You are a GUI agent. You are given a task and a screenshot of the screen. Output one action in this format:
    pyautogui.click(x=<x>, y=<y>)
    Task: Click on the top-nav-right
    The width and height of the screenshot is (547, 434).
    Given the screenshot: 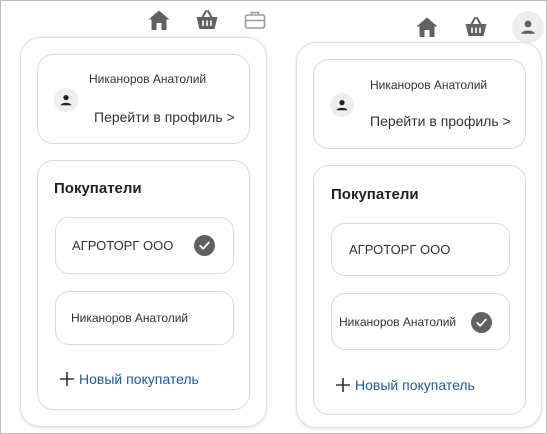 What is the action you would take?
    pyautogui.click(x=479, y=27)
    